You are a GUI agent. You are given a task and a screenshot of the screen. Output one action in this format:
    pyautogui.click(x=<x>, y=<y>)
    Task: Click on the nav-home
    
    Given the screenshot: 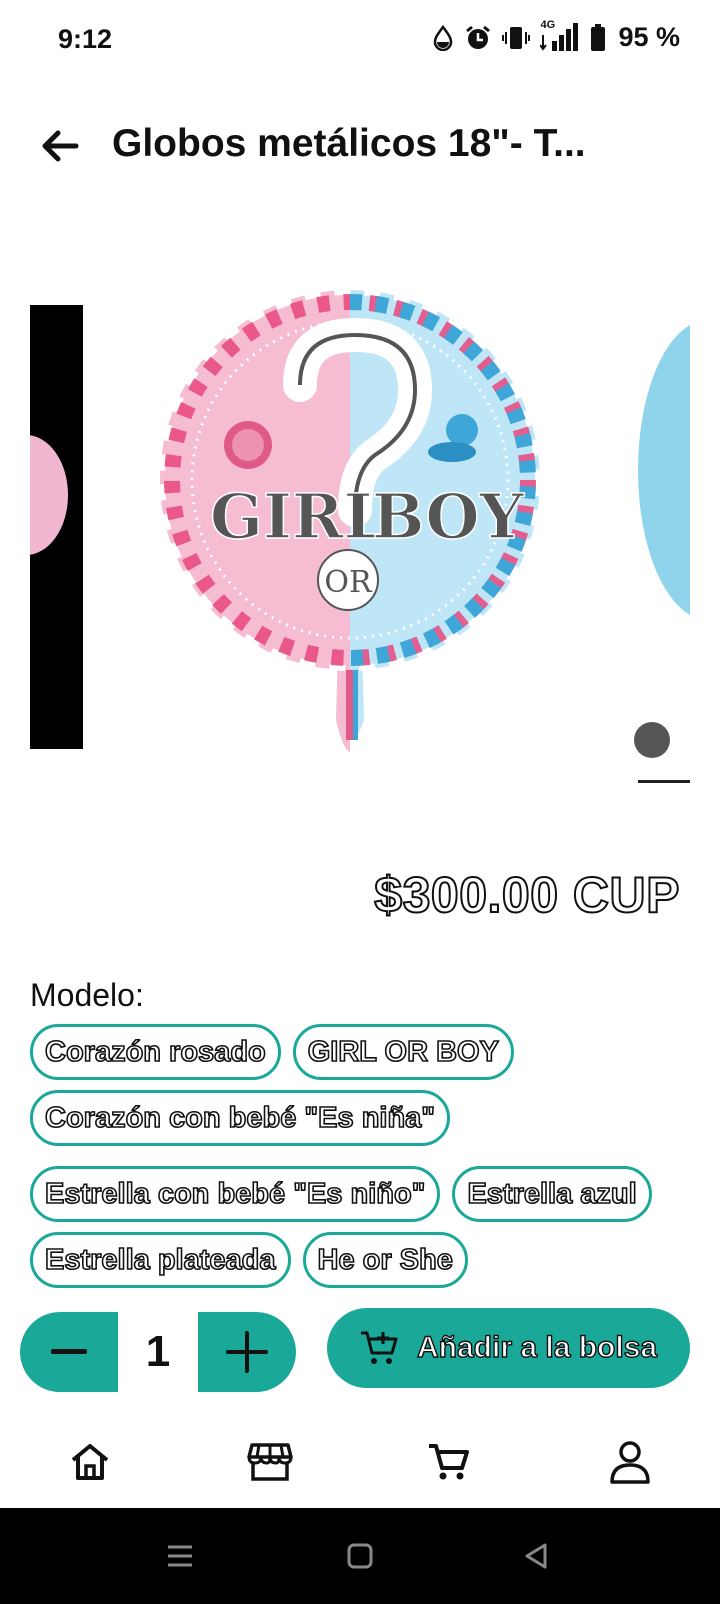 What is the action you would take?
    pyautogui.click(x=90, y=1462)
    